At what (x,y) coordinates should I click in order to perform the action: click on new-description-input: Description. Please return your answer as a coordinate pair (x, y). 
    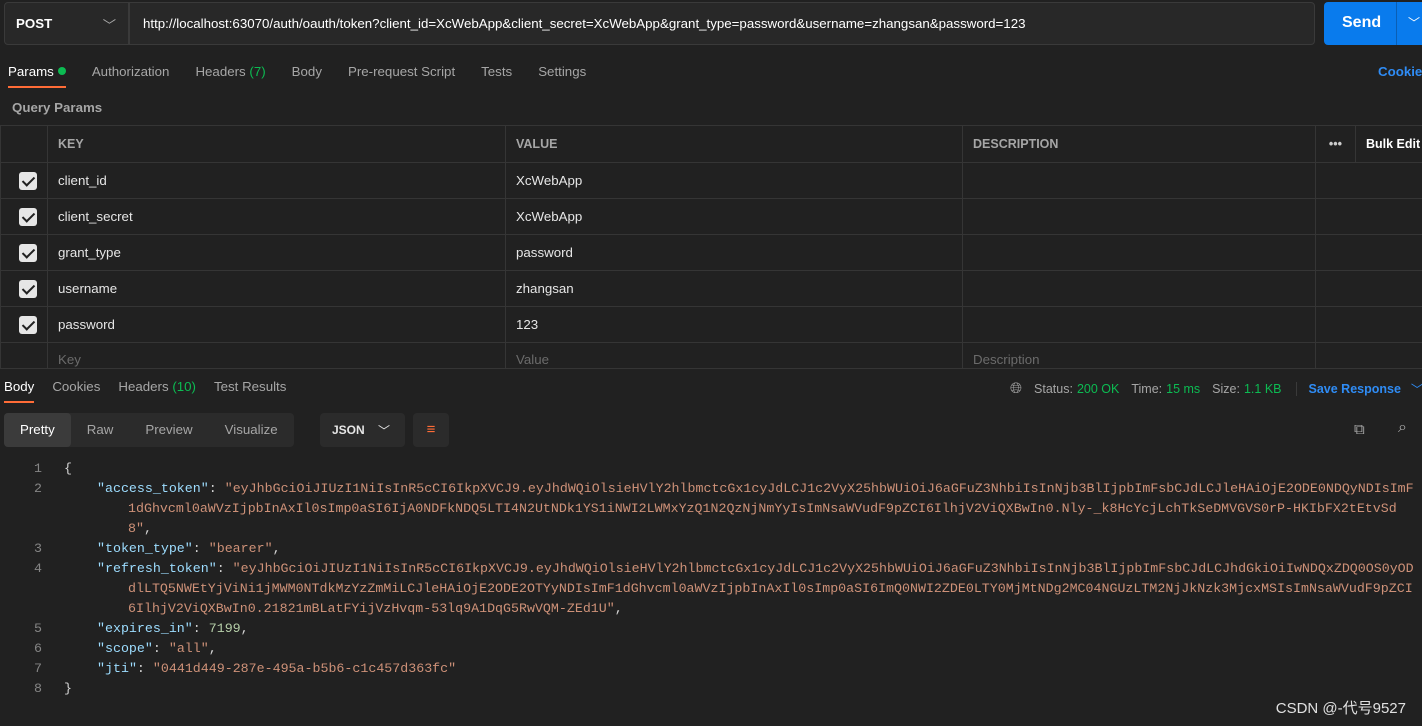
    Looking at the image, I should click on (1139, 355).